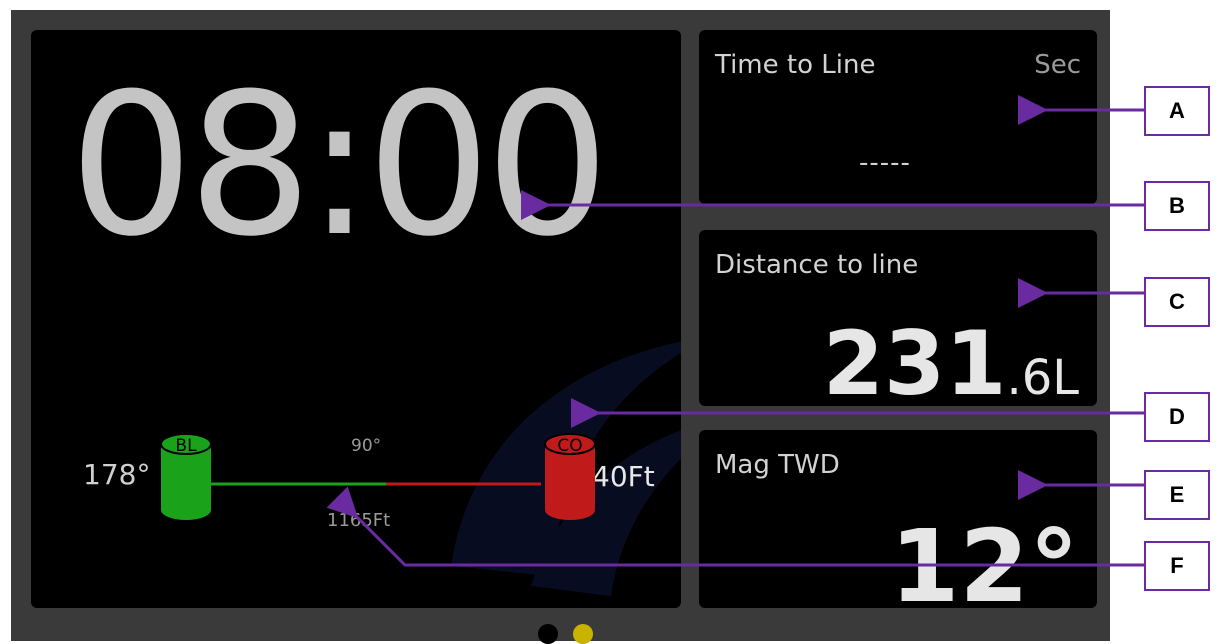 This screenshot has width=1218, height=644. I want to click on mag-twd-tile: Mag TWD 12°, so click(898, 519).